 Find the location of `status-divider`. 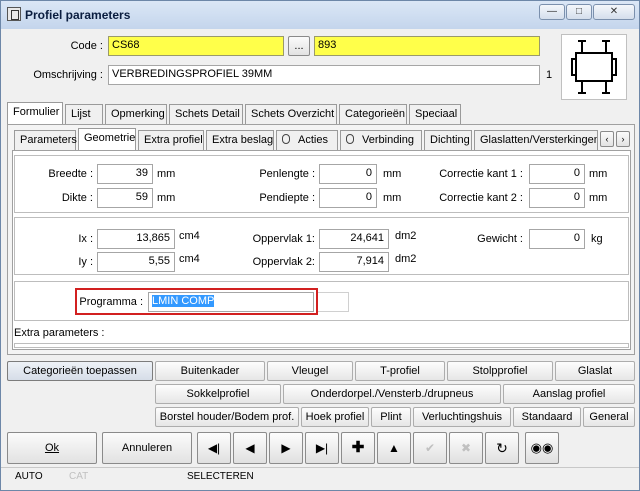

status-divider is located at coordinates (320, 467).